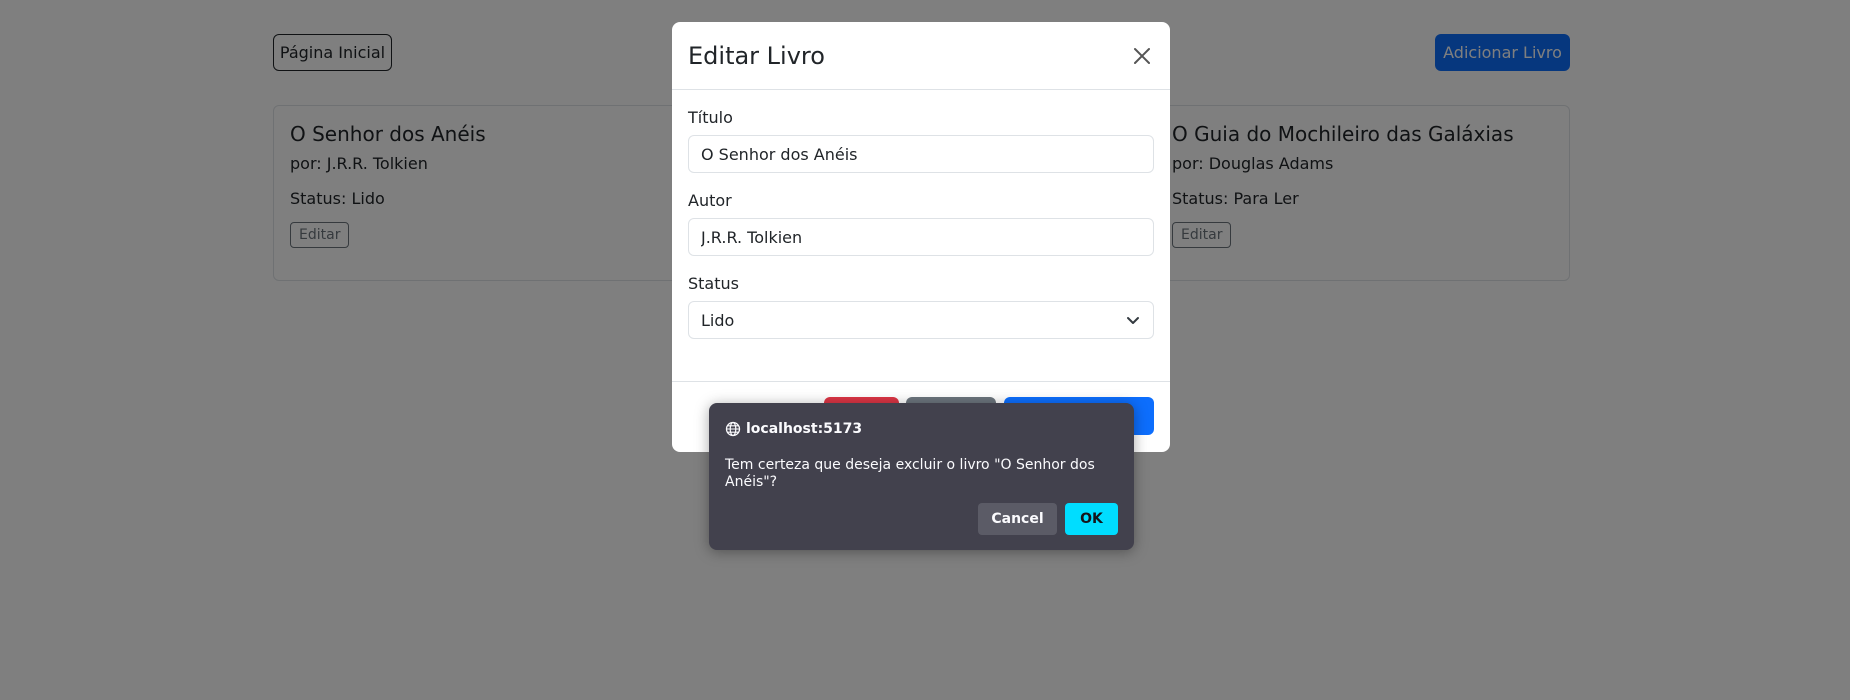 The height and width of the screenshot is (700, 1850). Describe the element at coordinates (1142, 56) in the screenshot. I see `close-icon` at that location.